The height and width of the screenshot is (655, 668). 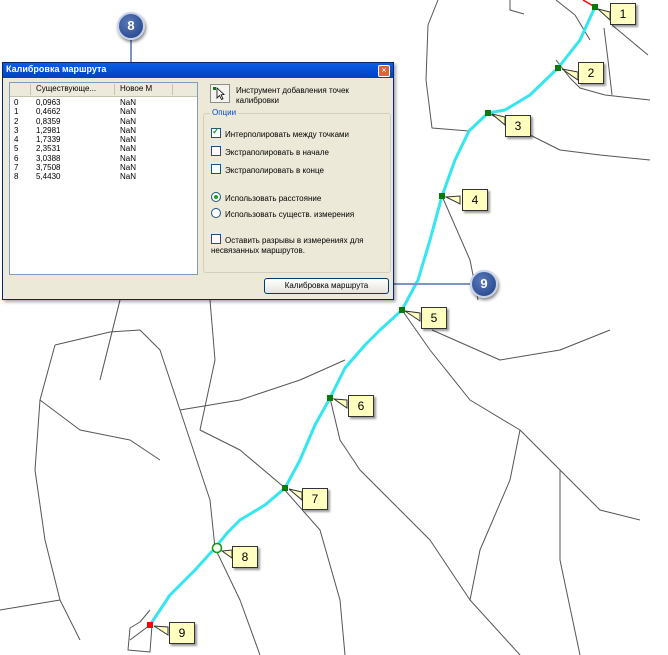 I want to click on interpolate-label: Интерполировать между точками, so click(x=287, y=134).